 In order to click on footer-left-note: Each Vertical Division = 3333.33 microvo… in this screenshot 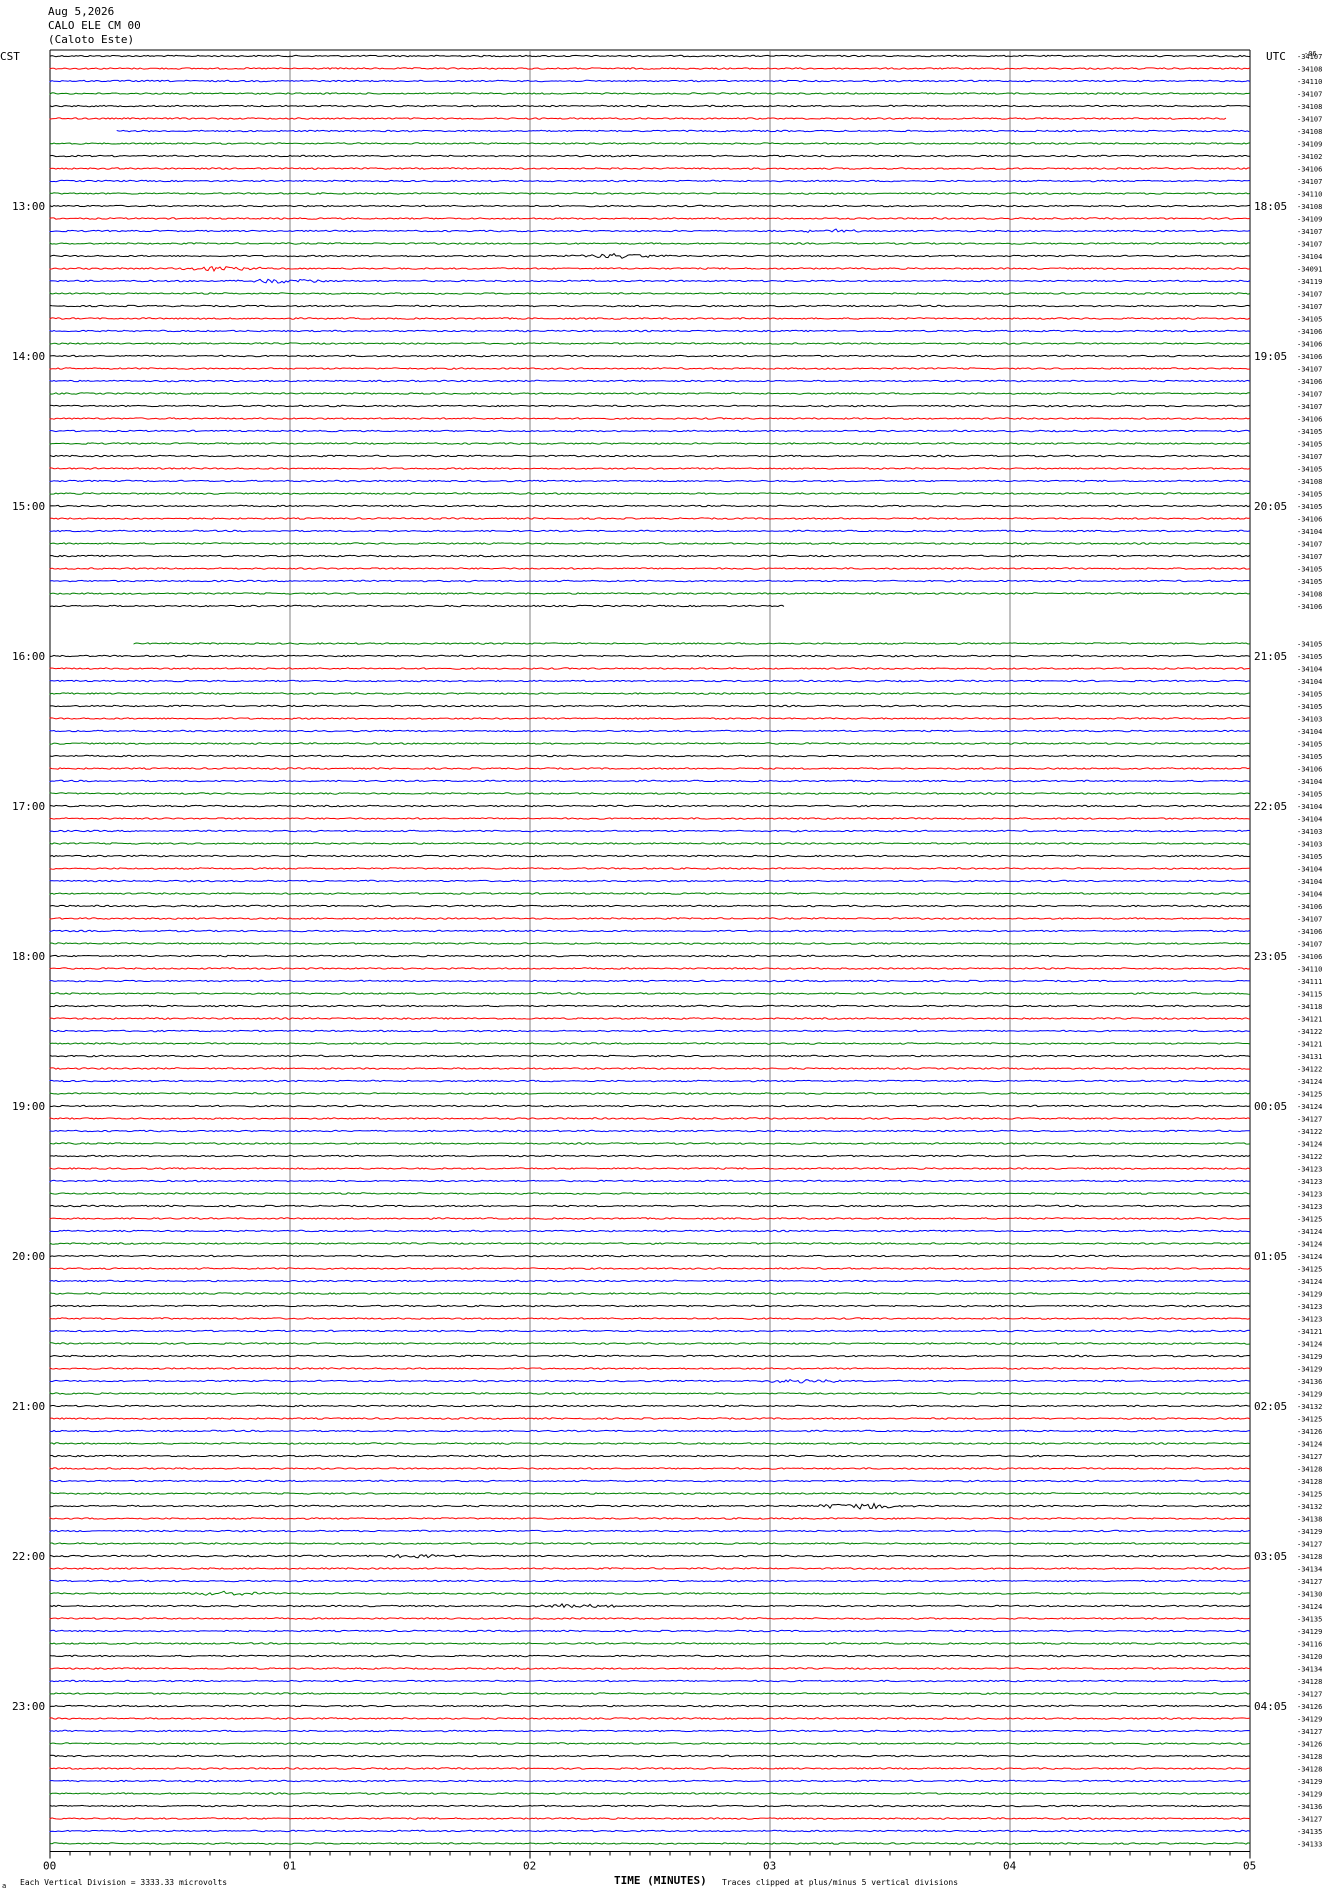, I will do `click(123, 1882)`.